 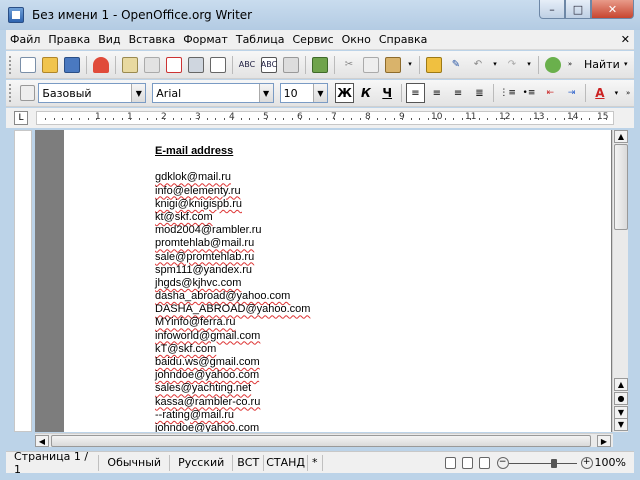 I want to click on toolbar-separator, so click(x=232, y=64).